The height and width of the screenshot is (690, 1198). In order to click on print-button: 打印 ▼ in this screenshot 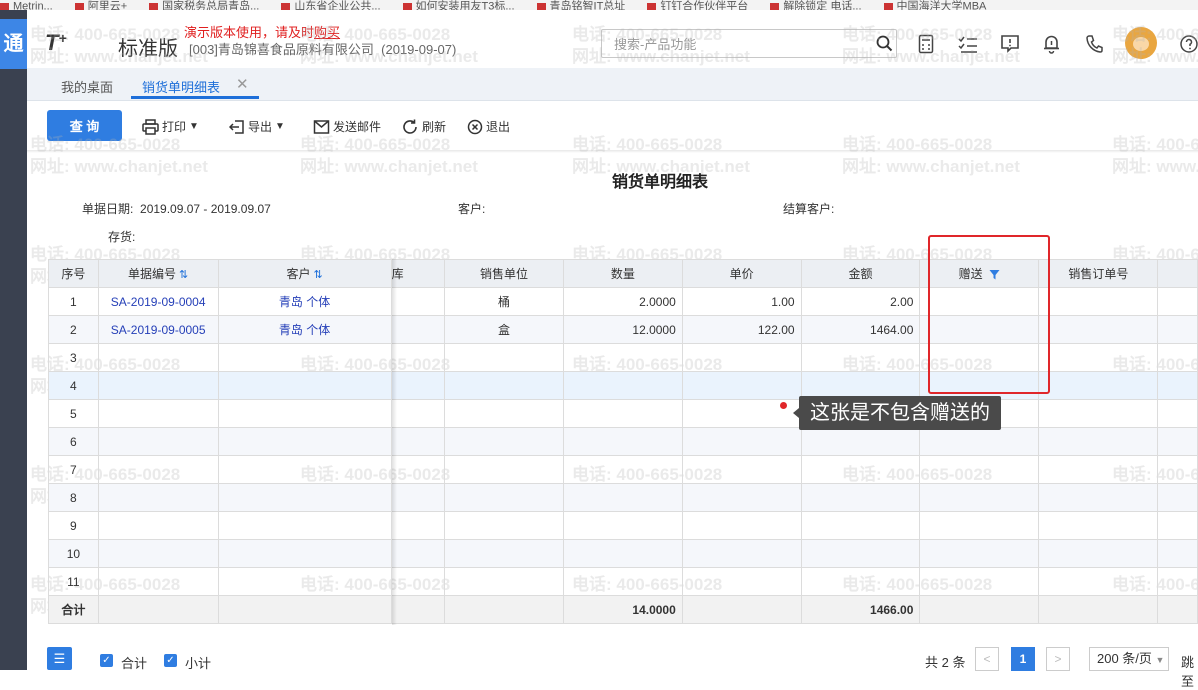, I will do `click(170, 126)`.